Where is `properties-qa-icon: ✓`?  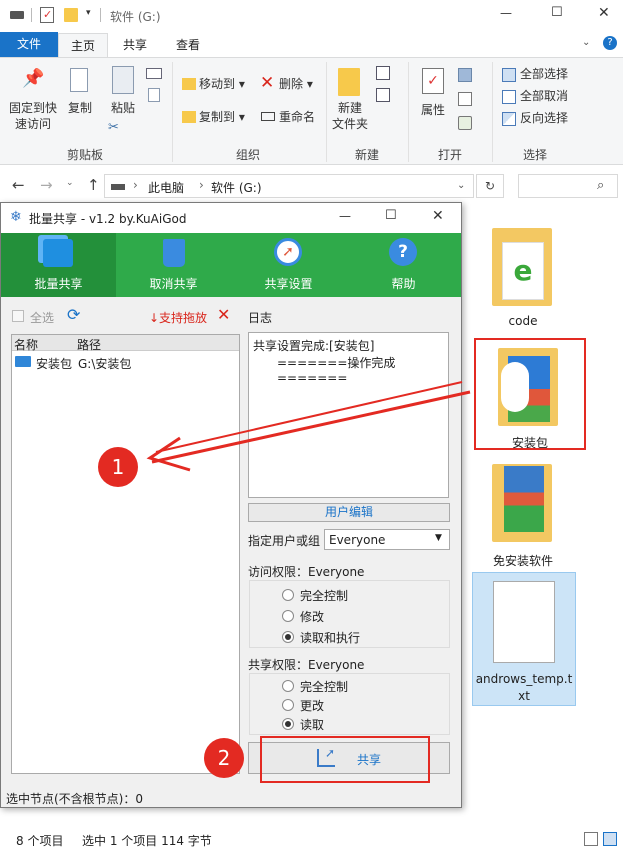 properties-qa-icon: ✓ is located at coordinates (47, 15).